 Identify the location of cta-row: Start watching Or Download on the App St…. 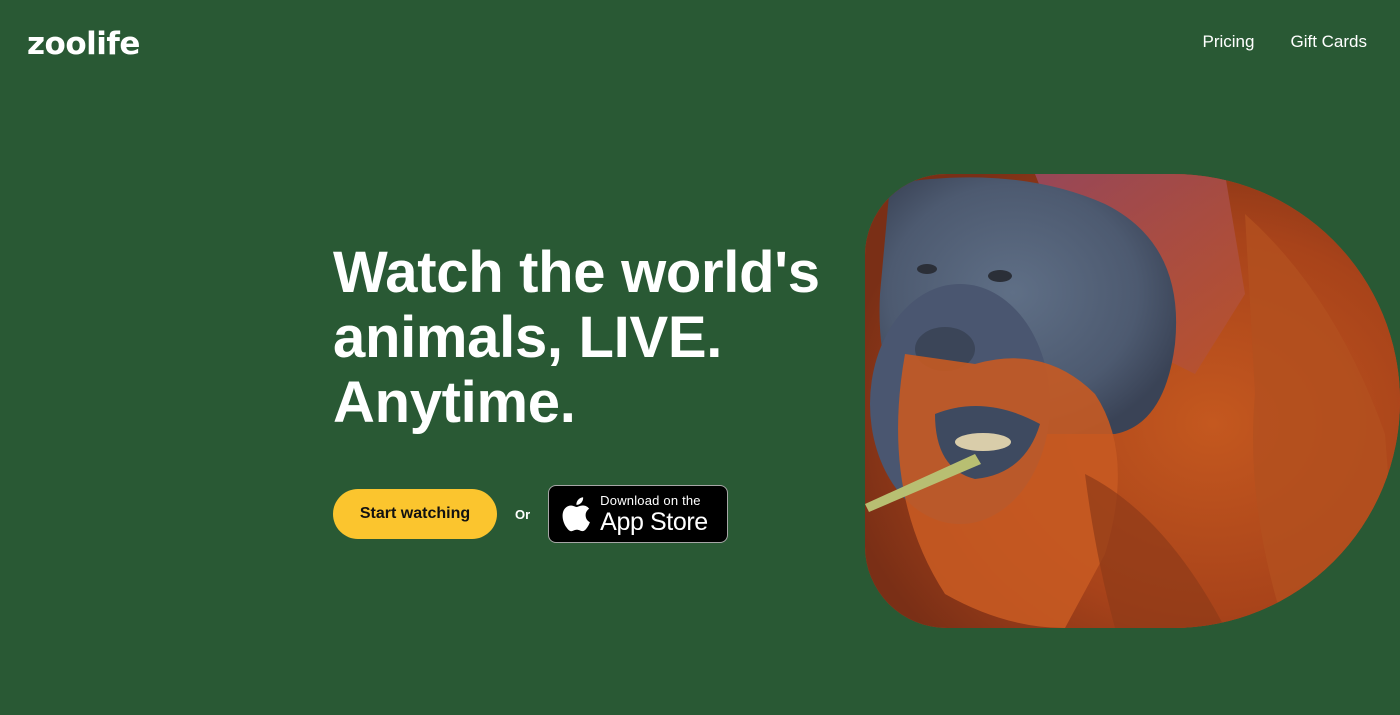
(531, 514).